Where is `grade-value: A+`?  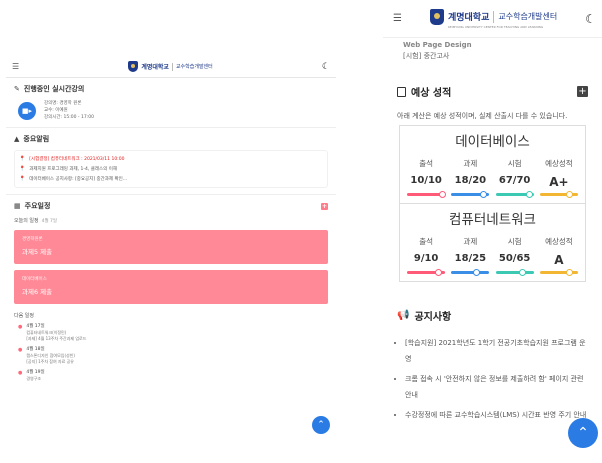
grade-value: A+ is located at coordinates (559, 182).